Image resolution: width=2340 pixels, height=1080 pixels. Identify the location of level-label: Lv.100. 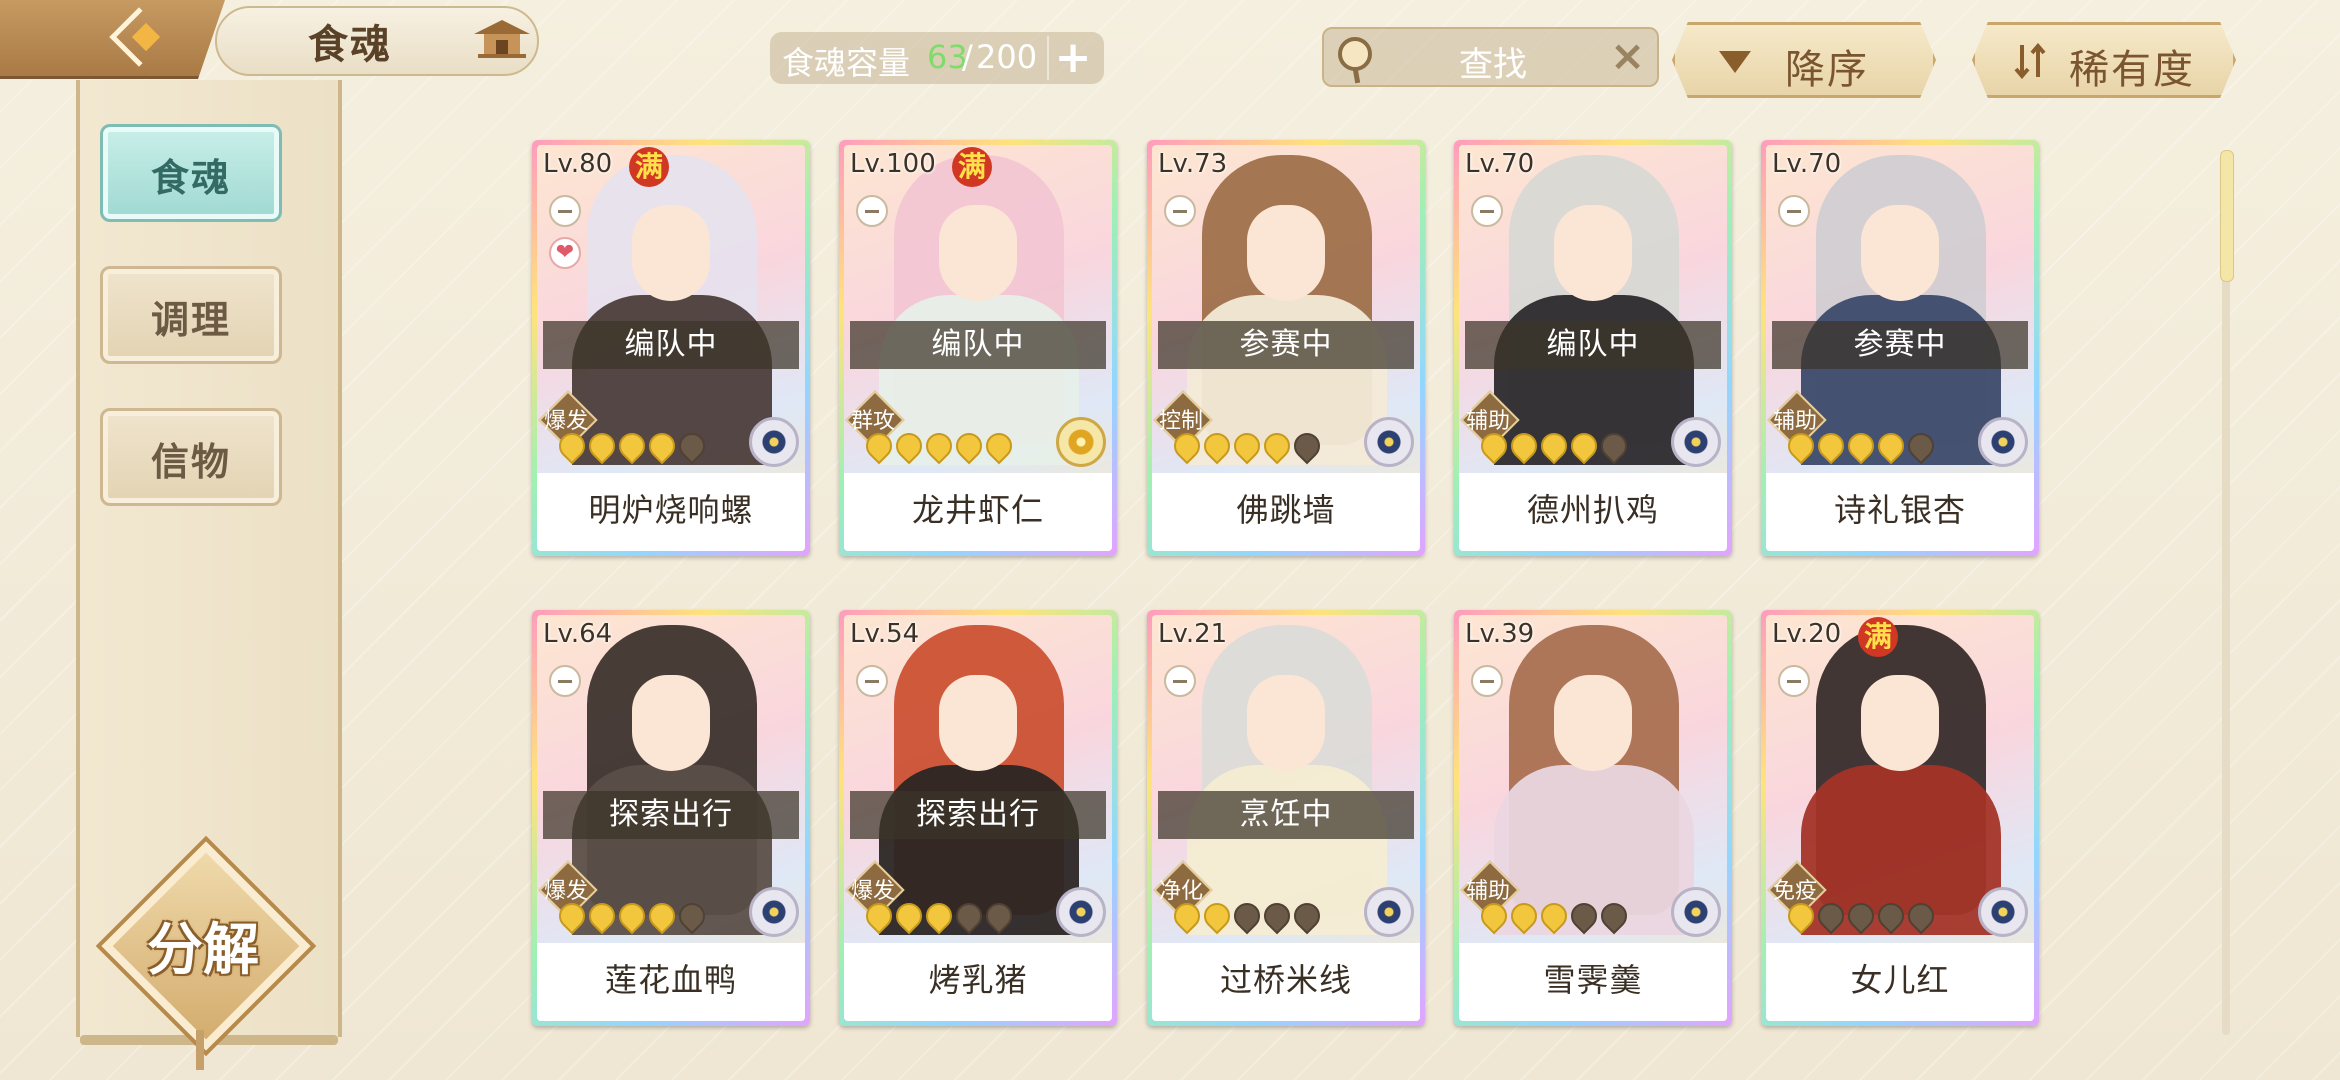
(893, 164).